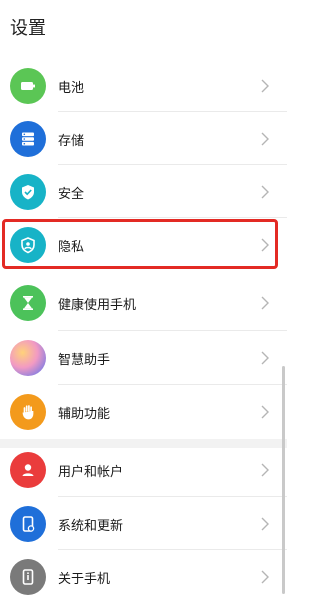 Image resolution: width=320 pixels, height=604 pixels. Describe the element at coordinates (143, 577) in the screenshot. I see `settings-item-about-phone: 关于手机` at that location.